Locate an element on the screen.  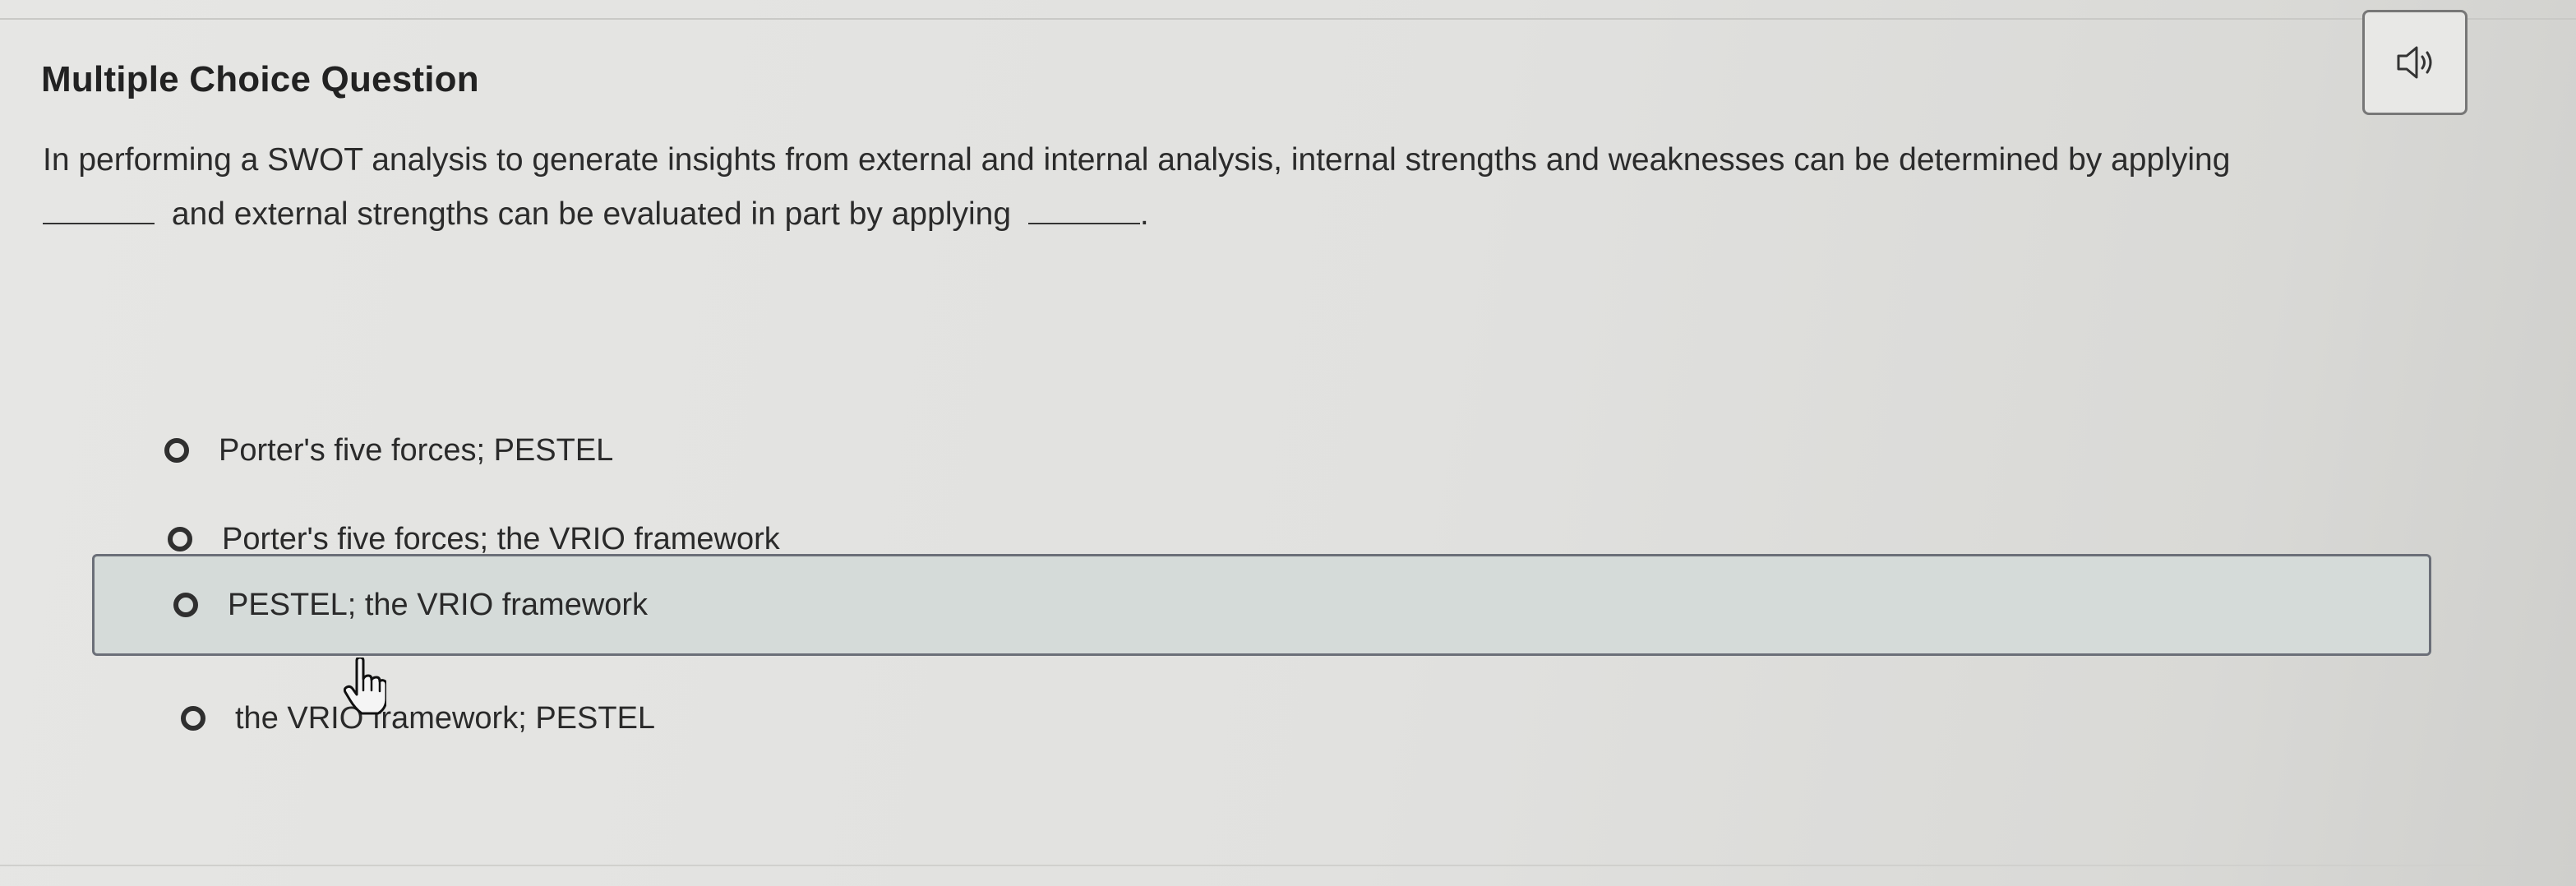
bottom-divider is located at coordinates (1288, 865).